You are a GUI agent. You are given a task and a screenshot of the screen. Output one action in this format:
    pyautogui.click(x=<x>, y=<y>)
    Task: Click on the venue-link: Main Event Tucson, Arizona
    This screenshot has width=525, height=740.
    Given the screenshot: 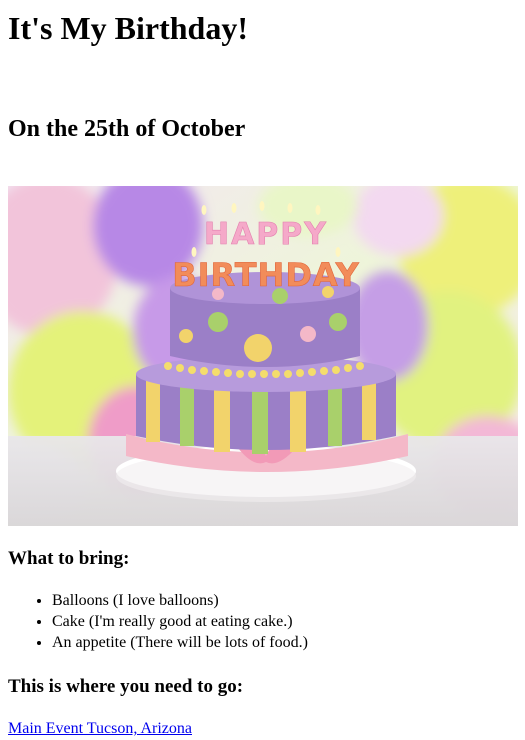 What is the action you would take?
    pyautogui.click(x=100, y=729)
    